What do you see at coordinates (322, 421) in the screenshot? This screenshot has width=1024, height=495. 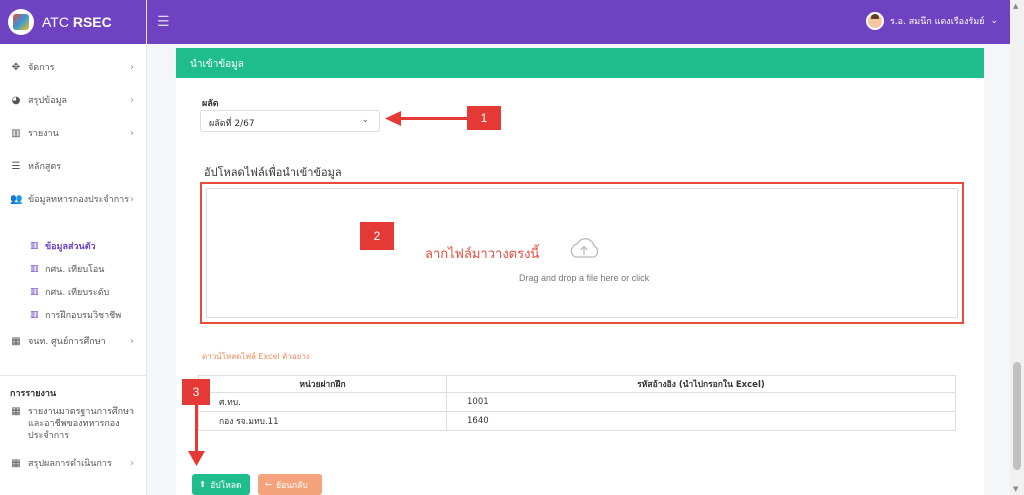 I see `table-cell: กอง รจ.มทบ.11` at bounding box center [322, 421].